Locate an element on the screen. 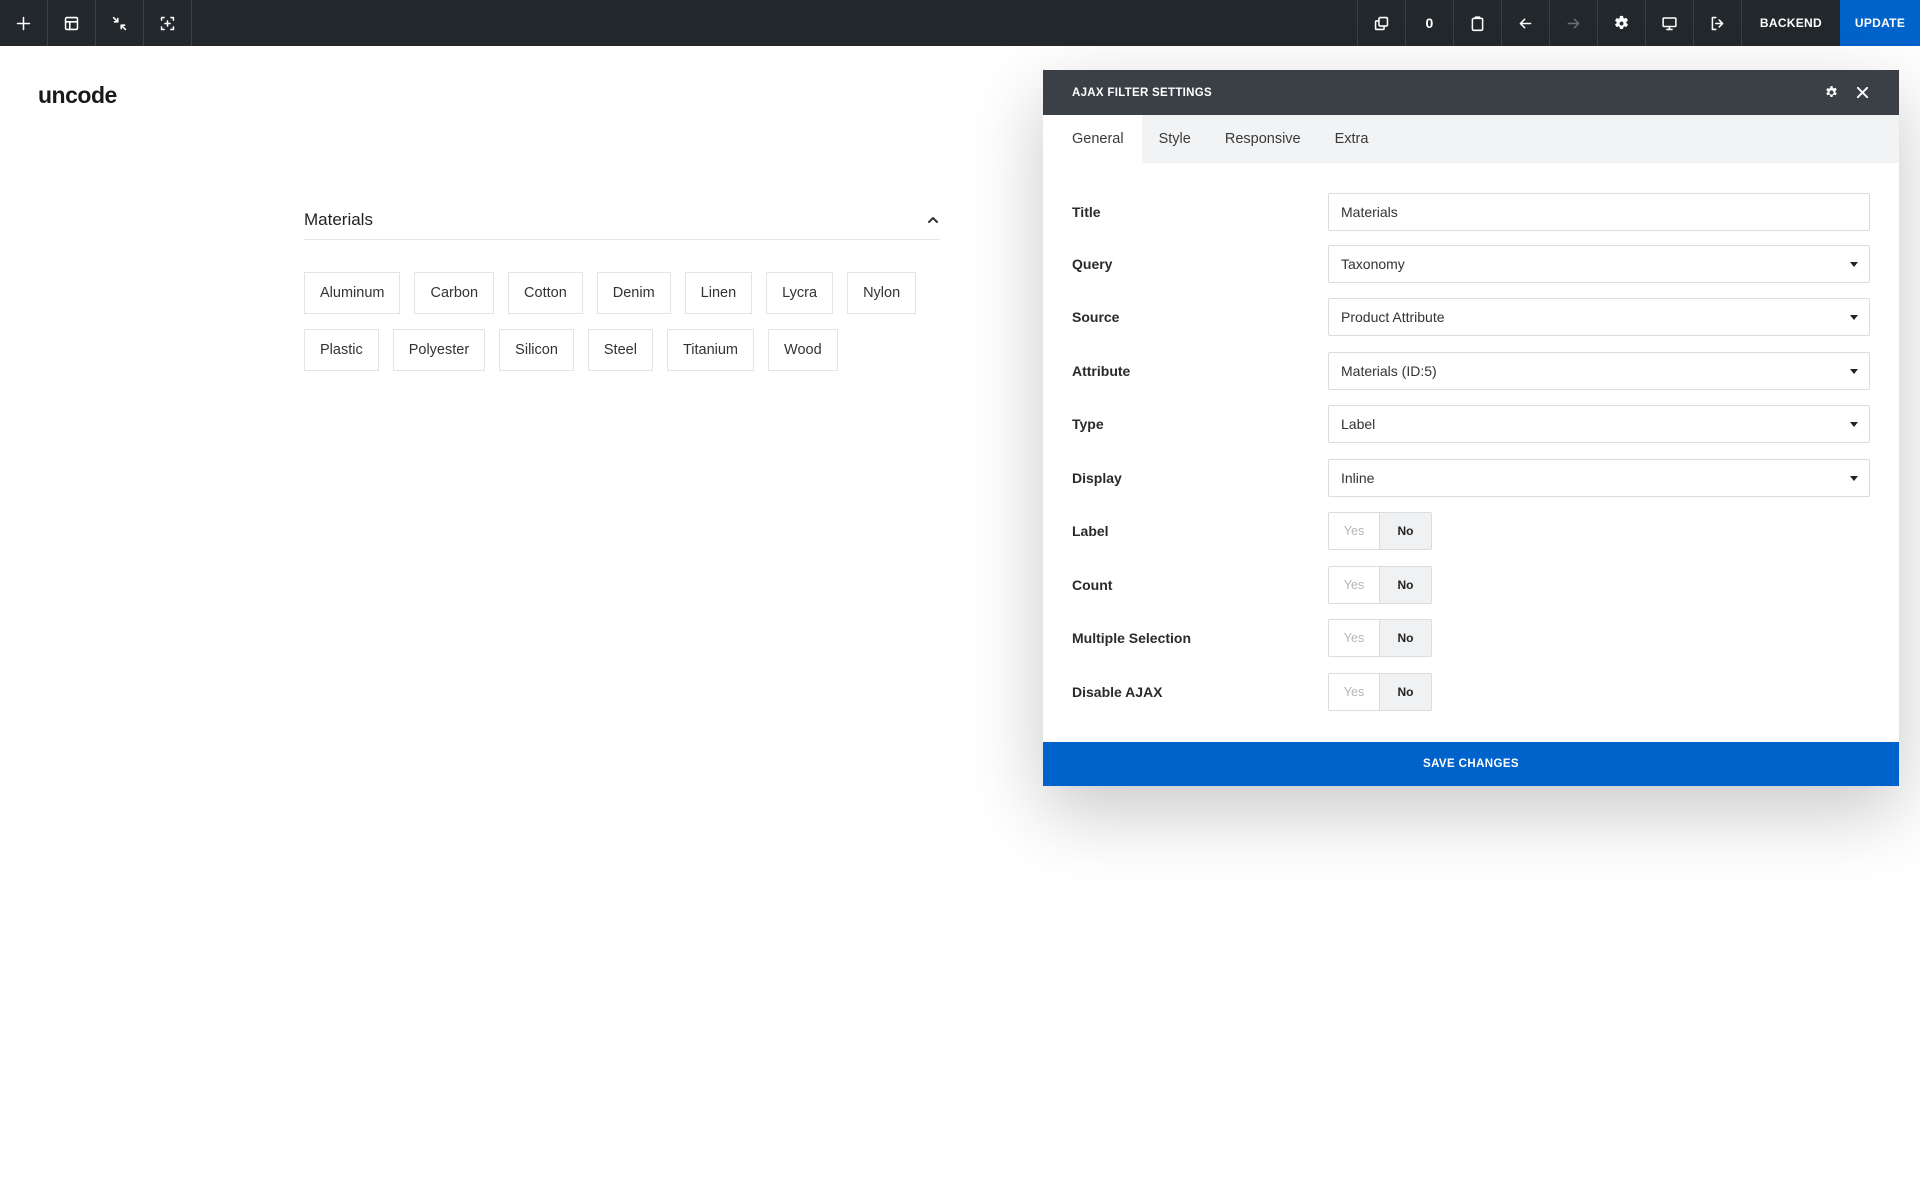 This screenshot has width=1920, height=1200. modal-header-actions is located at coordinates (1847, 92).